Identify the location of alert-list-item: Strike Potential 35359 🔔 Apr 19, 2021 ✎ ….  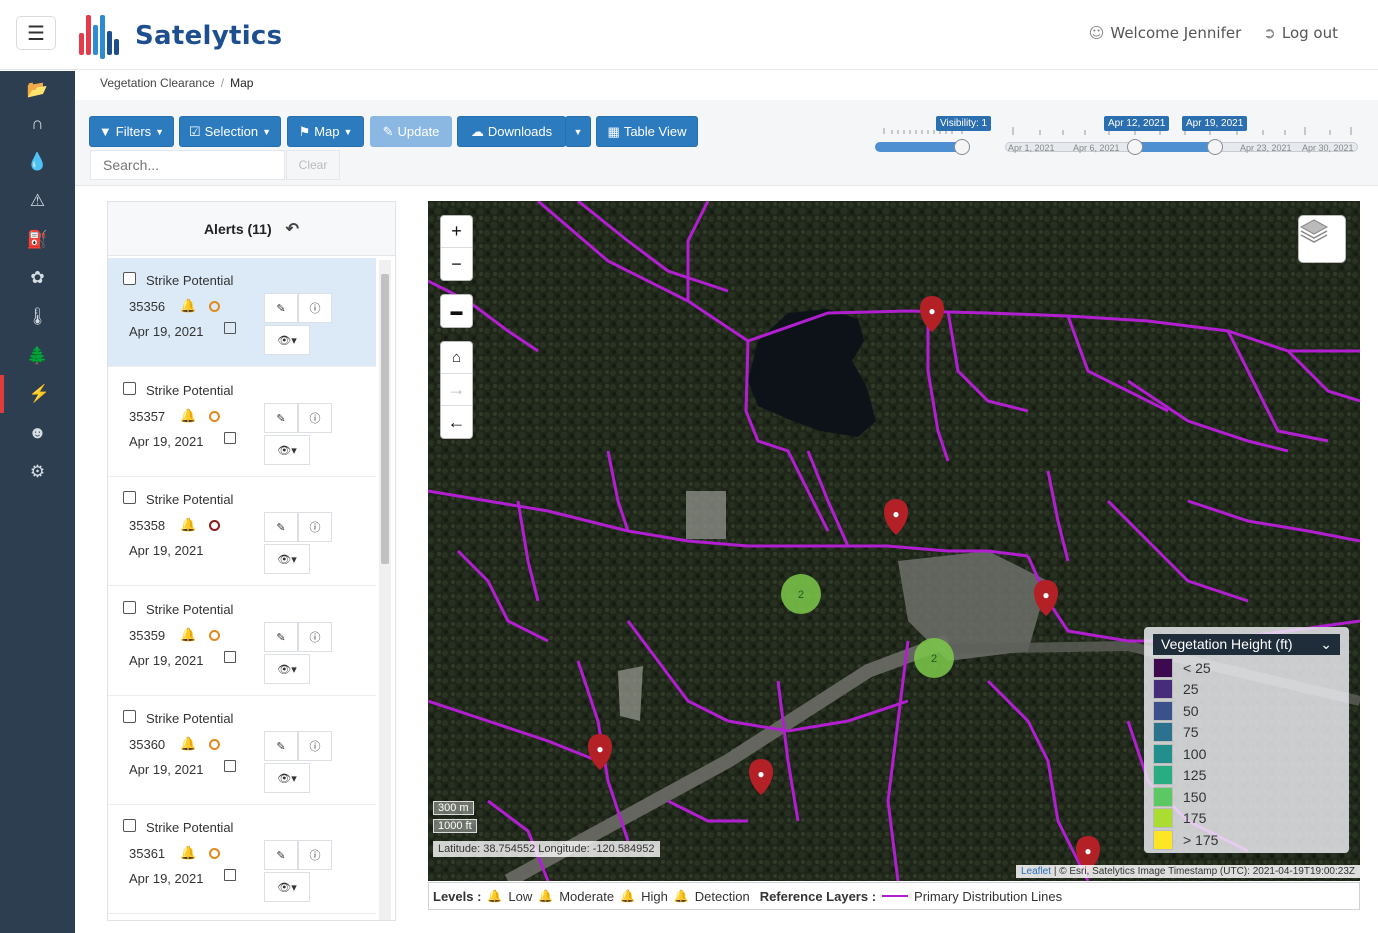
(242, 641).